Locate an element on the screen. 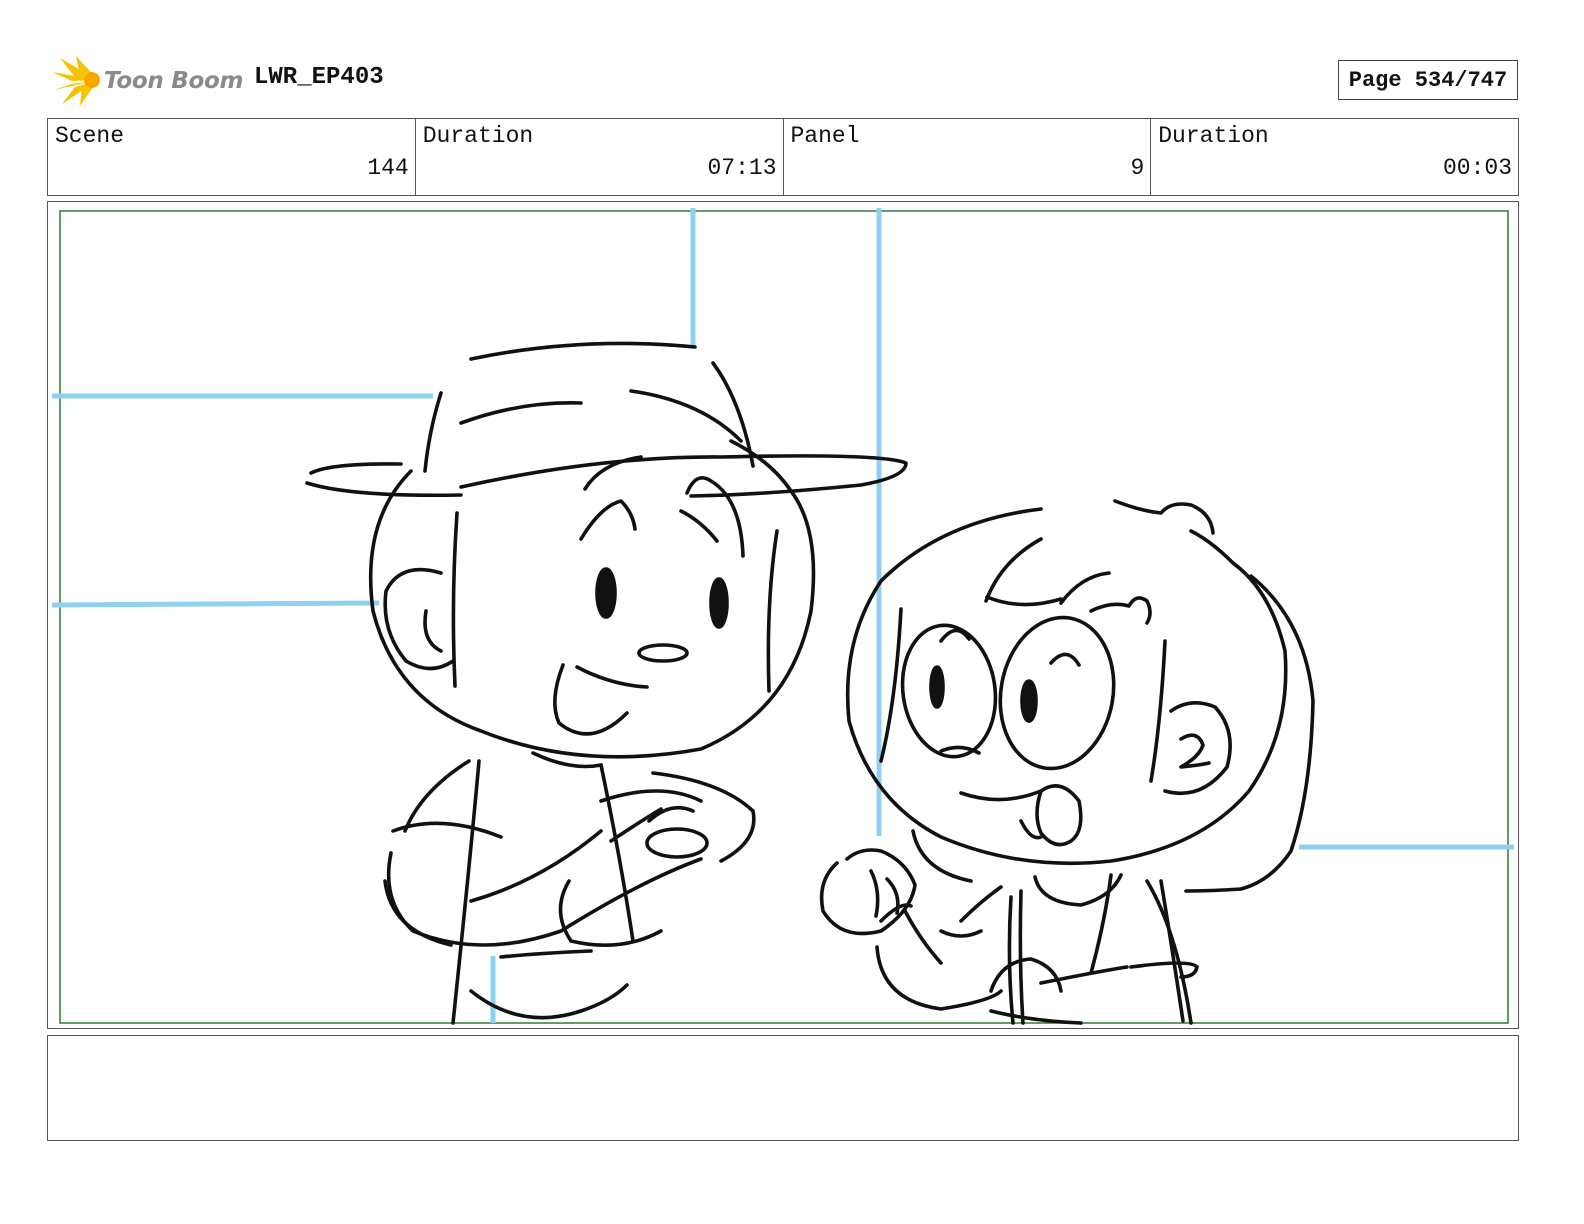 The width and height of the screenshot is (1584, 1224). scene-label: Scene is located at coordinates (90, 136).